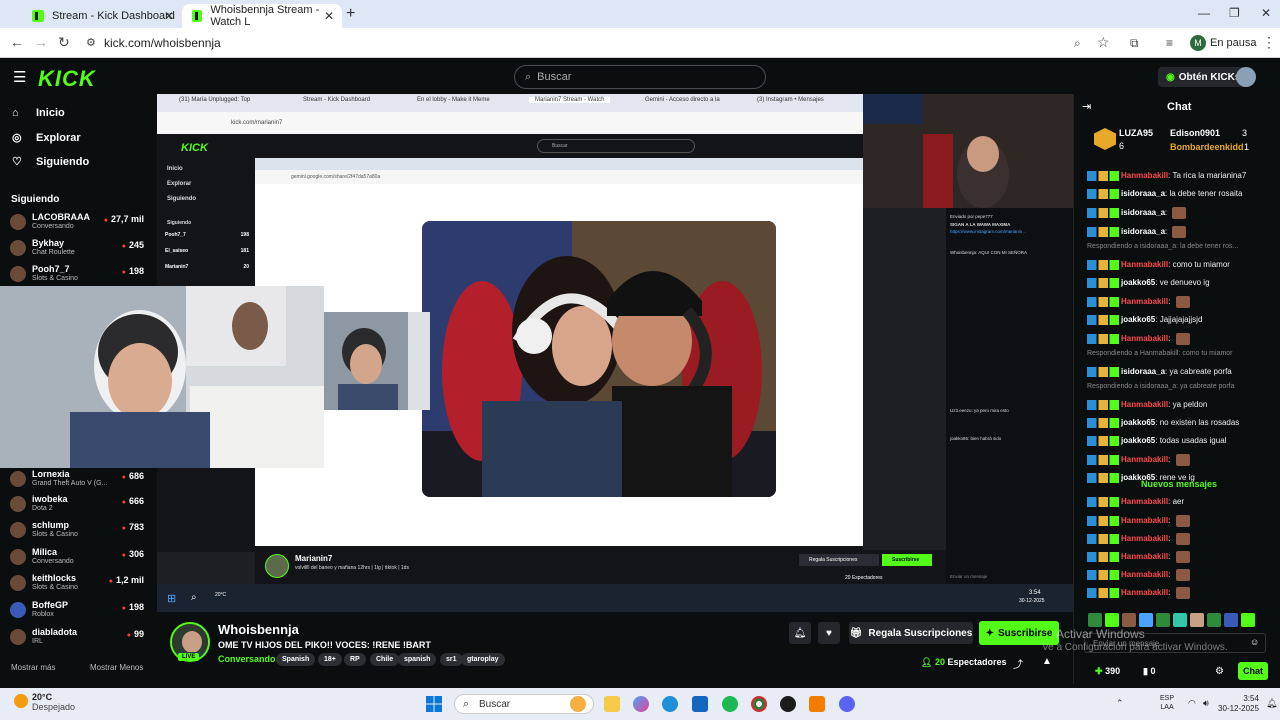  Describe the element at coordinates (91, 42) in the screenshot. I see `site-info-icon: ⚙` at that location.